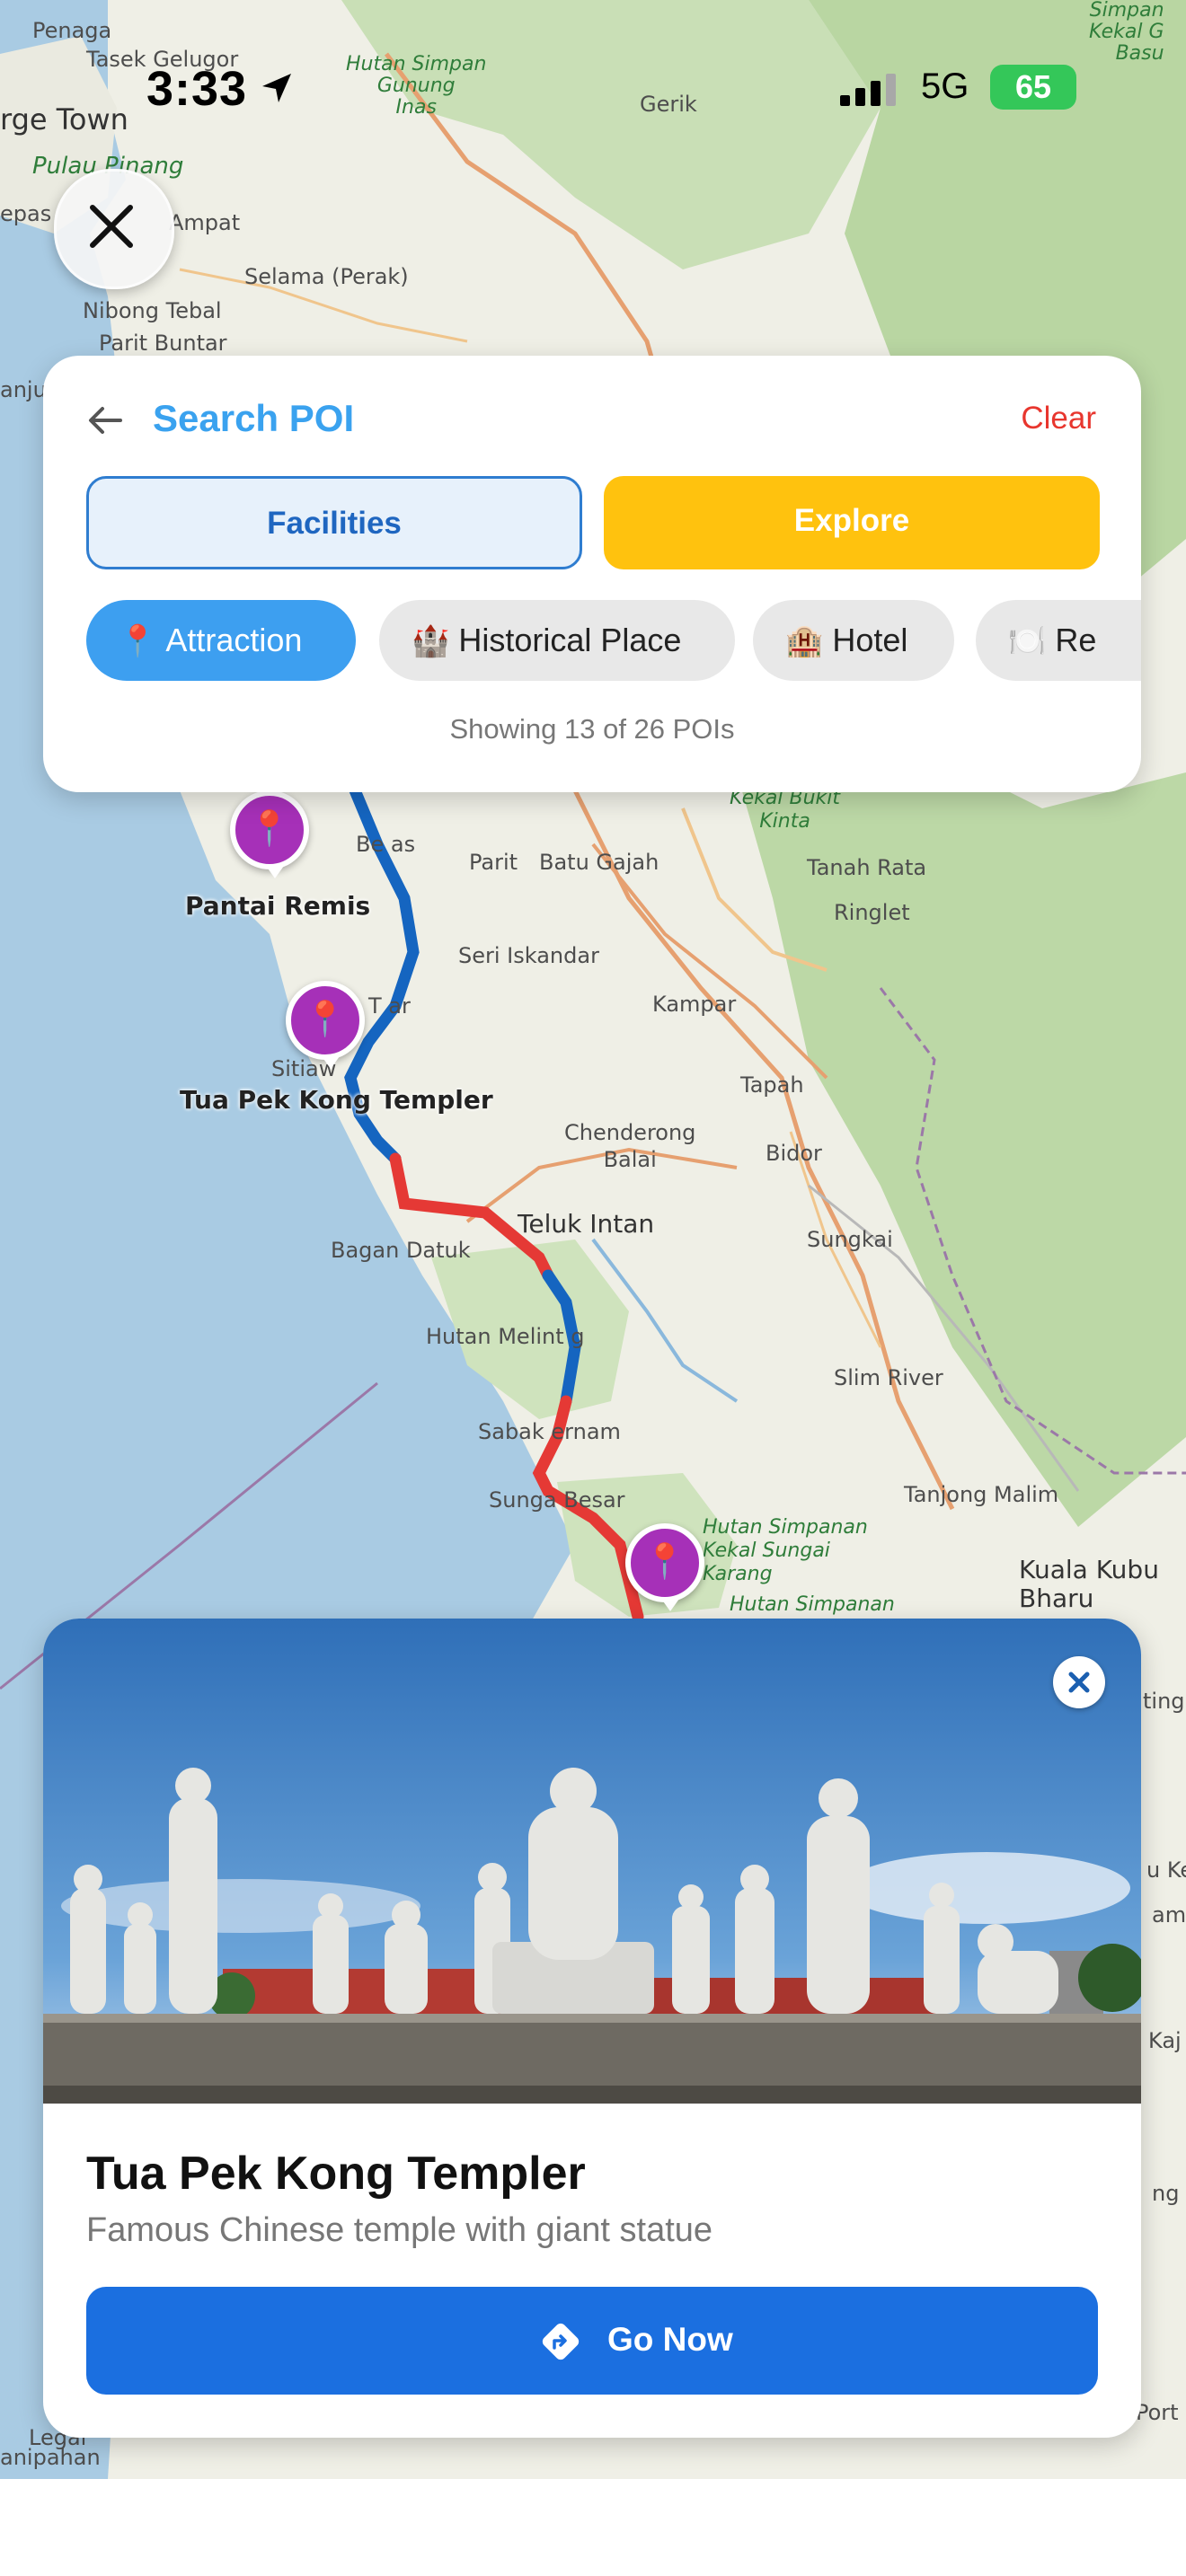 The image size is (1186, 2576). What do you see at coordinates (205, 222) in the screenshot?
I see `map-label-ampat: Ampat` at bounding box center [205, 222].